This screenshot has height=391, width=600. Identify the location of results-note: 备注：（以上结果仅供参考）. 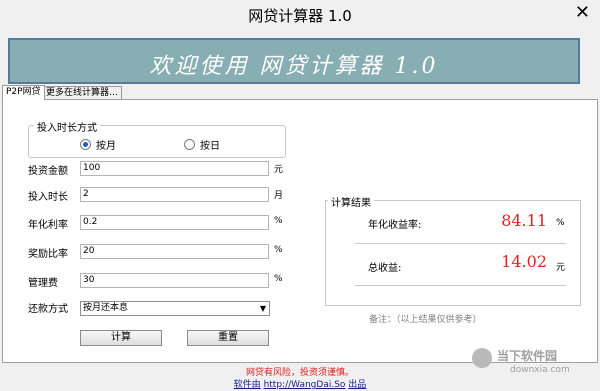
(425, 320).